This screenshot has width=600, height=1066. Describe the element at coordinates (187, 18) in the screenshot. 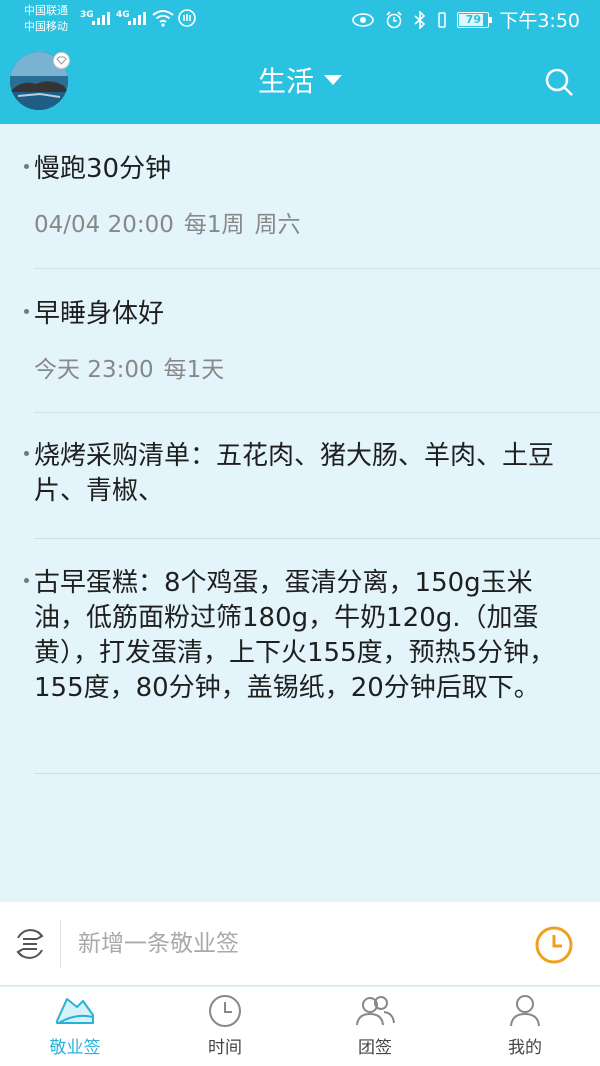

I see `gesture-icon` at that location.